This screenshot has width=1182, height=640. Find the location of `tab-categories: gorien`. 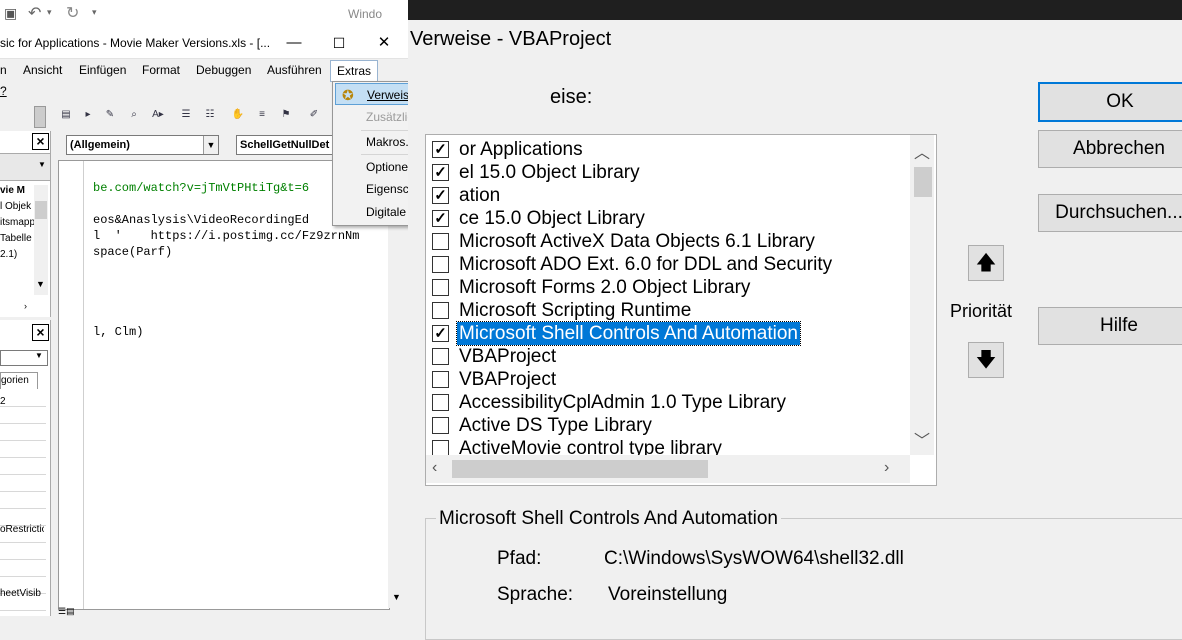

tab-categories: gorien is located at coordinates (19, 380).